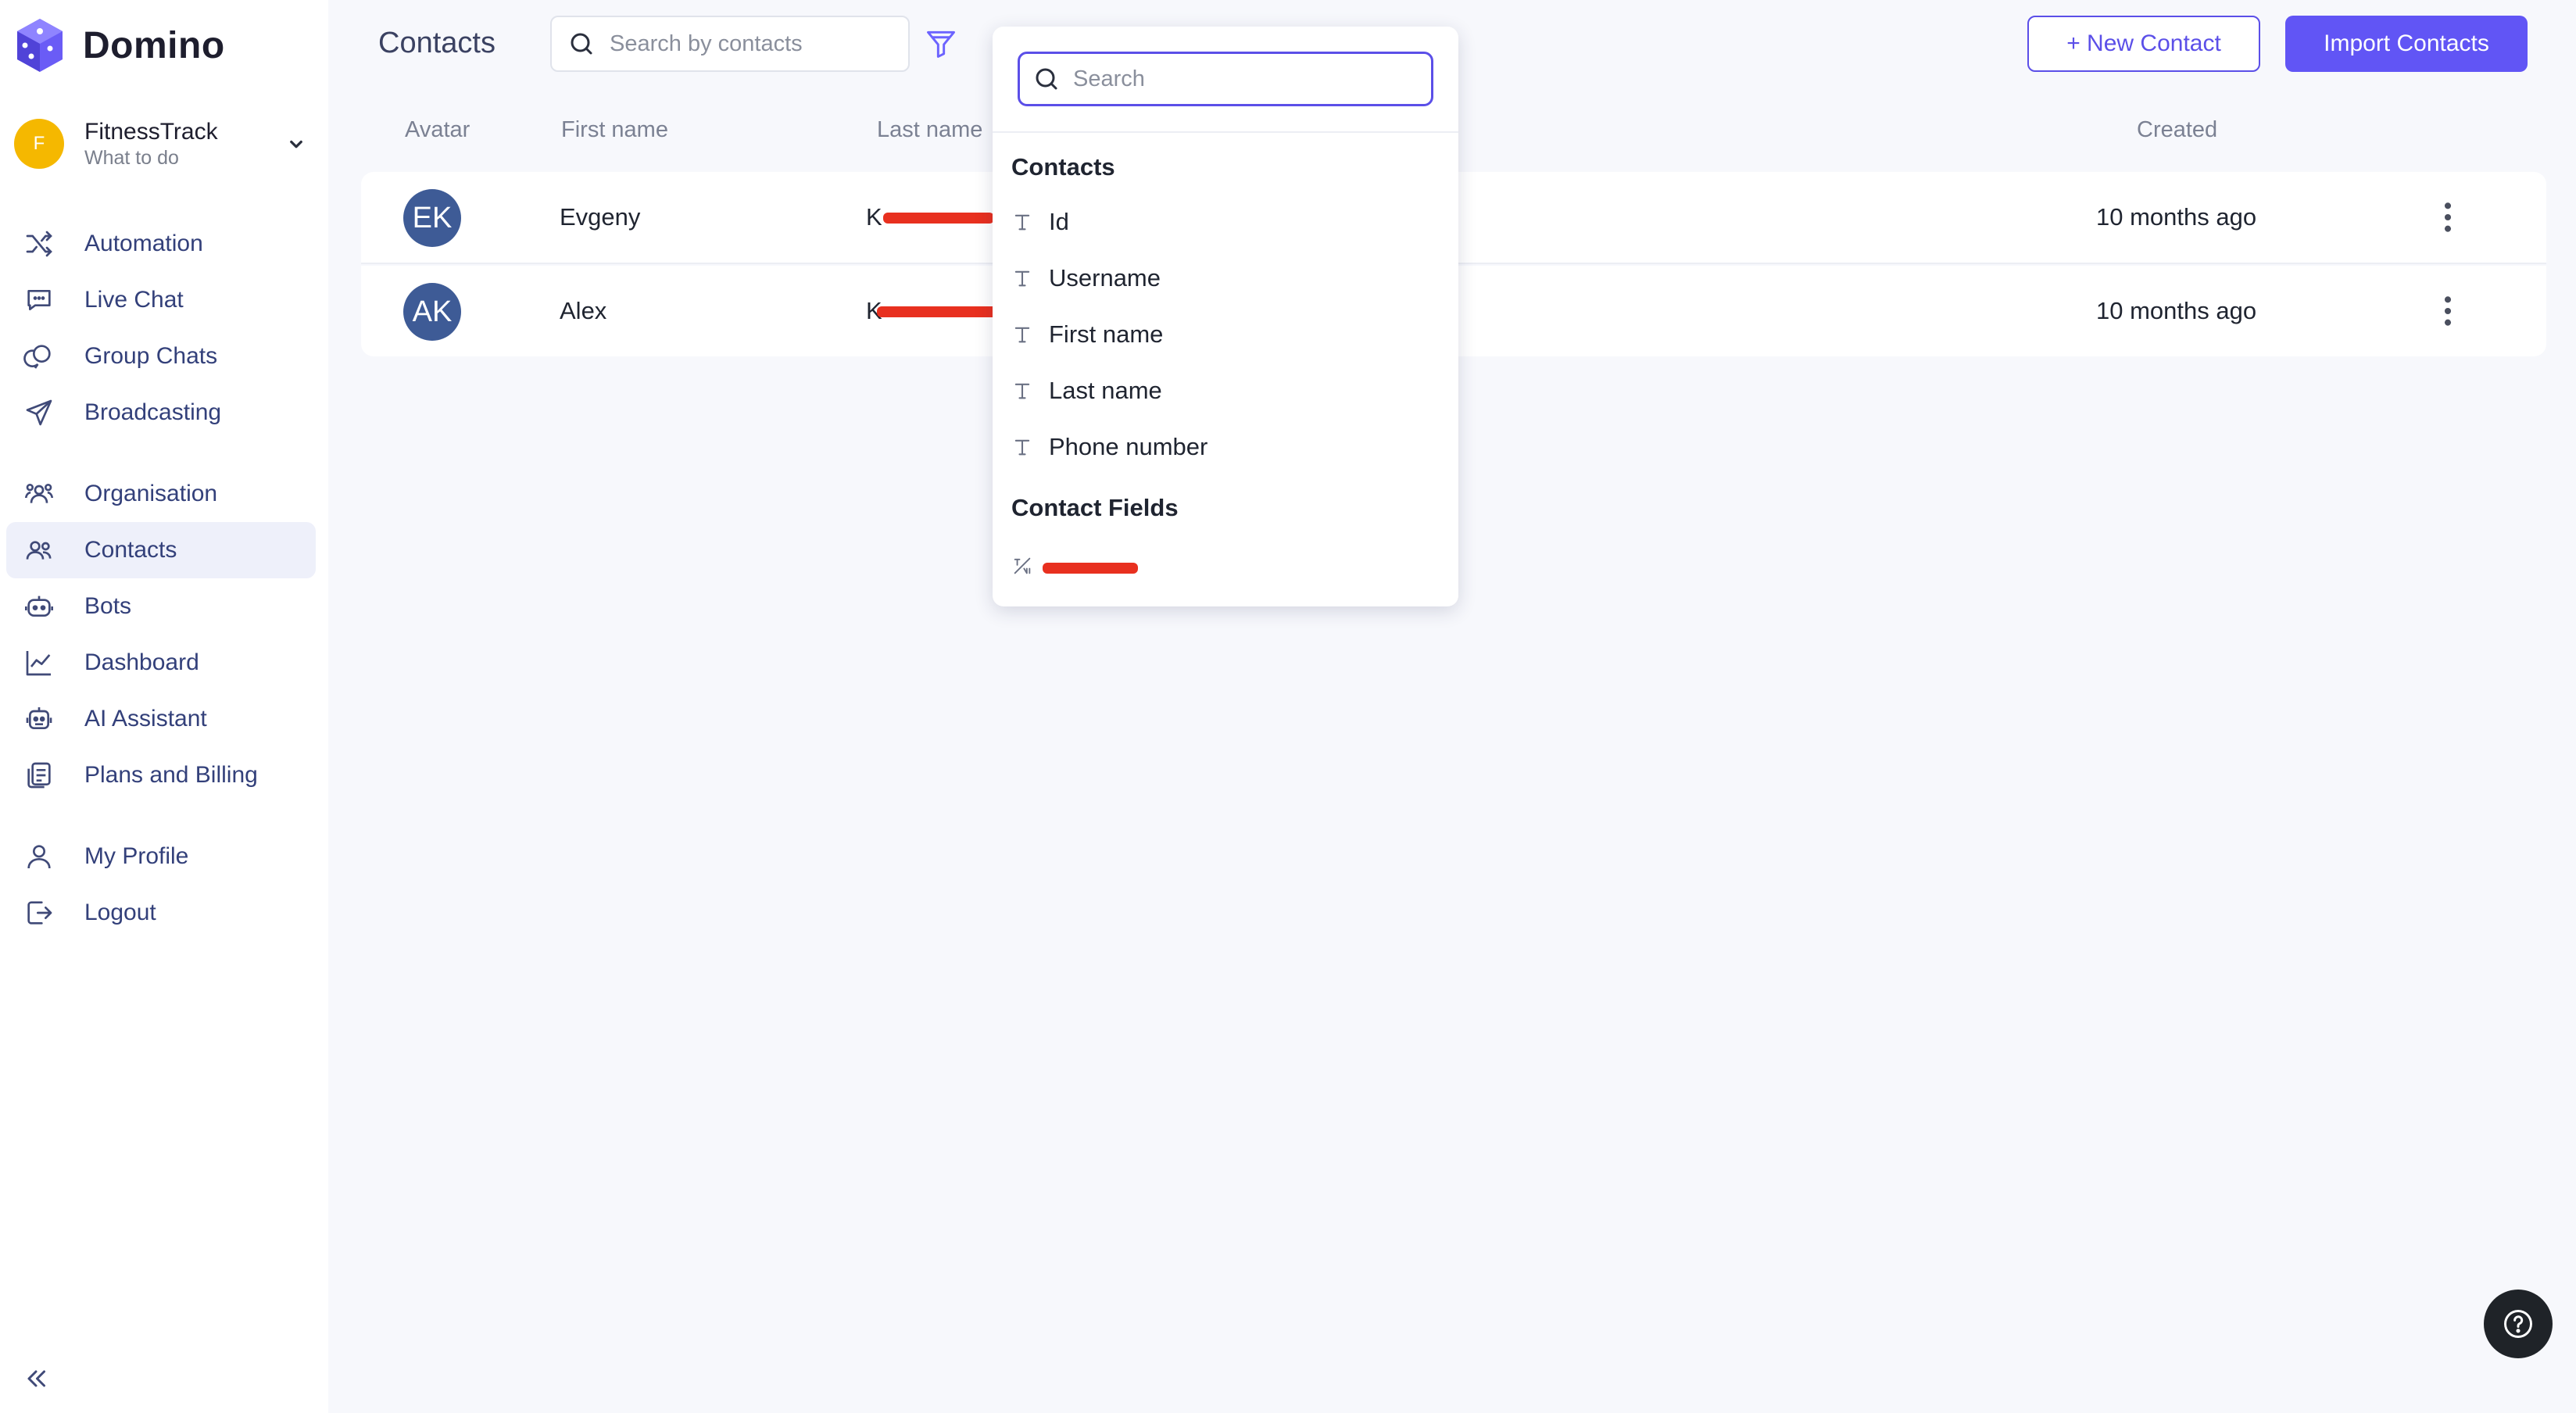  Describe the element at coordinates (1245, 79) in the screenshot. I see `dropdown-search-input` at that location.